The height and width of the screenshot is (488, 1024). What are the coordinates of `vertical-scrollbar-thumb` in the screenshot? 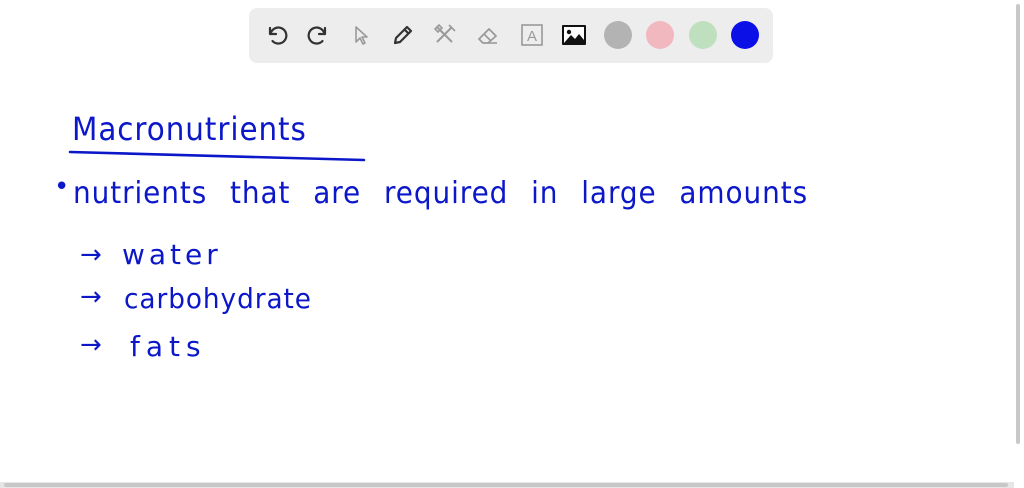 It's located at (1018, 224).